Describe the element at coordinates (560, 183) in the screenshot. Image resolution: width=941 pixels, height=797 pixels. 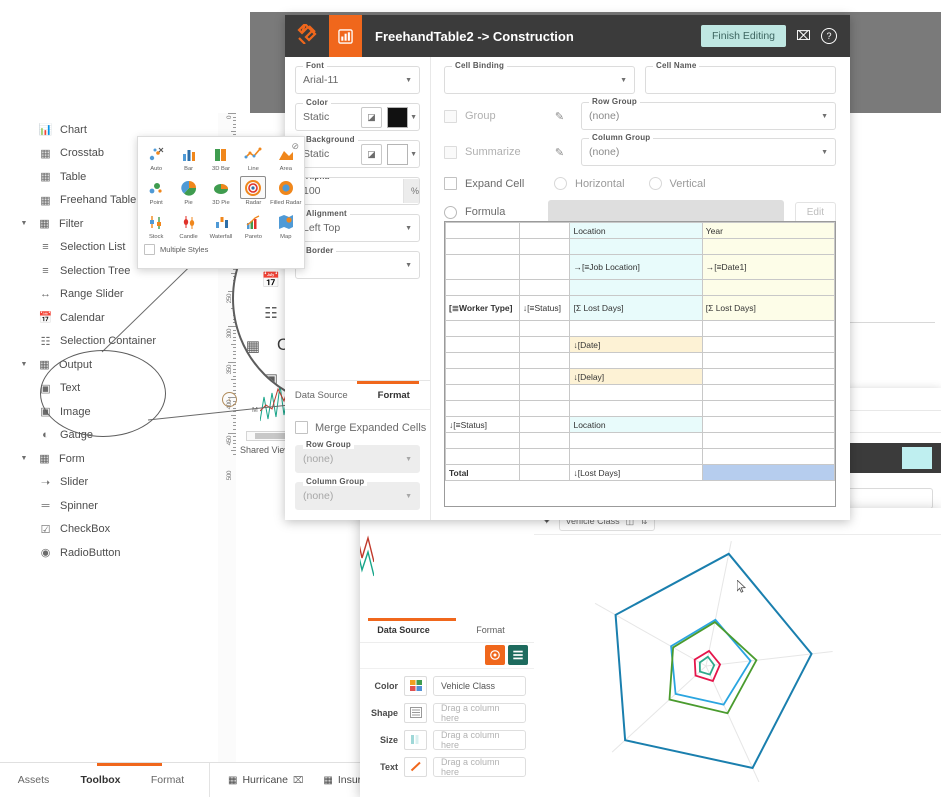
I see `horizontal-radio` at that location.